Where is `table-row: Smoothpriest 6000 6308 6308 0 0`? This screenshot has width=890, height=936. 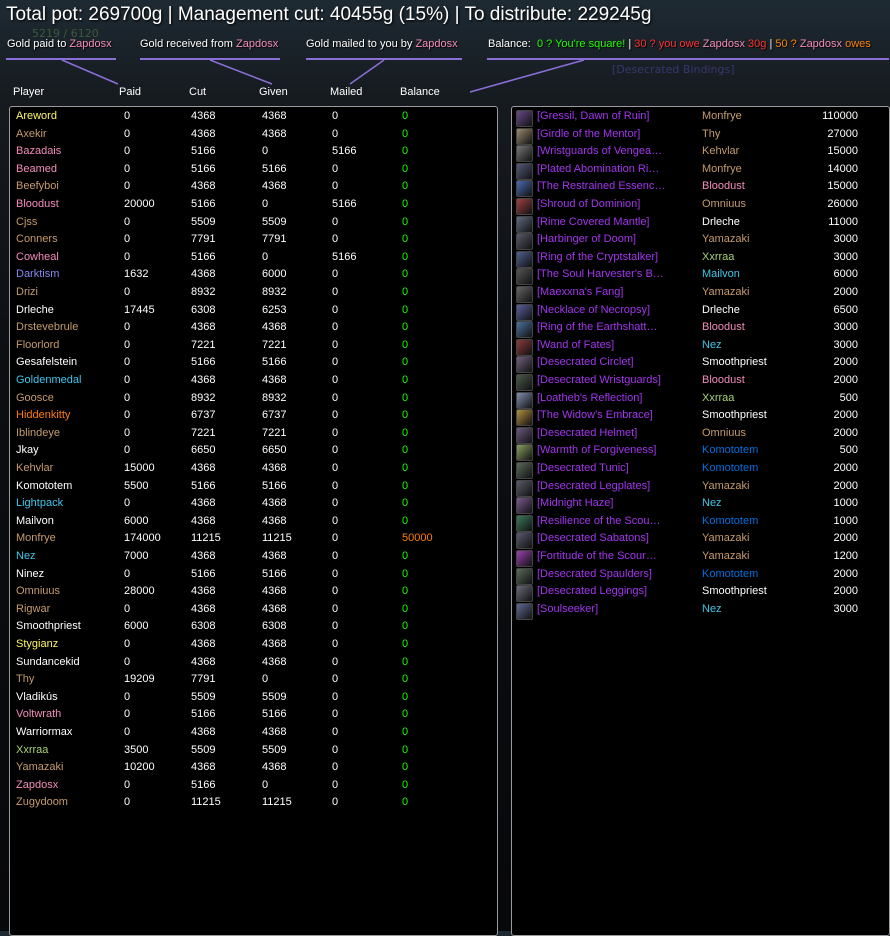 table-row: Smoothpriest 6000 6308 6308 0 0 is located at coordinates (250, 629).